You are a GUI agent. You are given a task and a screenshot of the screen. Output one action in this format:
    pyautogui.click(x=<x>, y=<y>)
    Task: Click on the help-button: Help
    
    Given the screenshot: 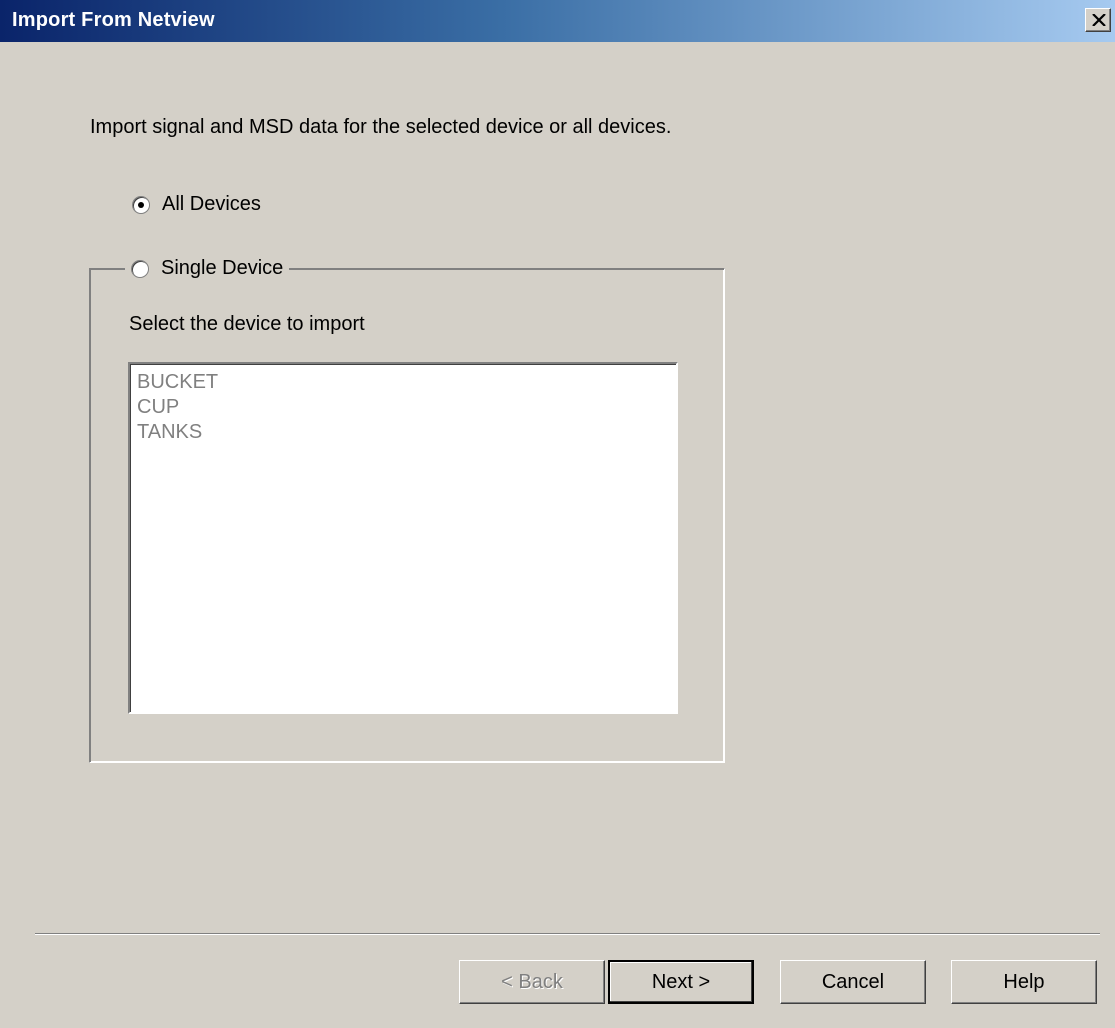 What is the action you would take?
    pyautogui.click(x=1024, y=982)
    